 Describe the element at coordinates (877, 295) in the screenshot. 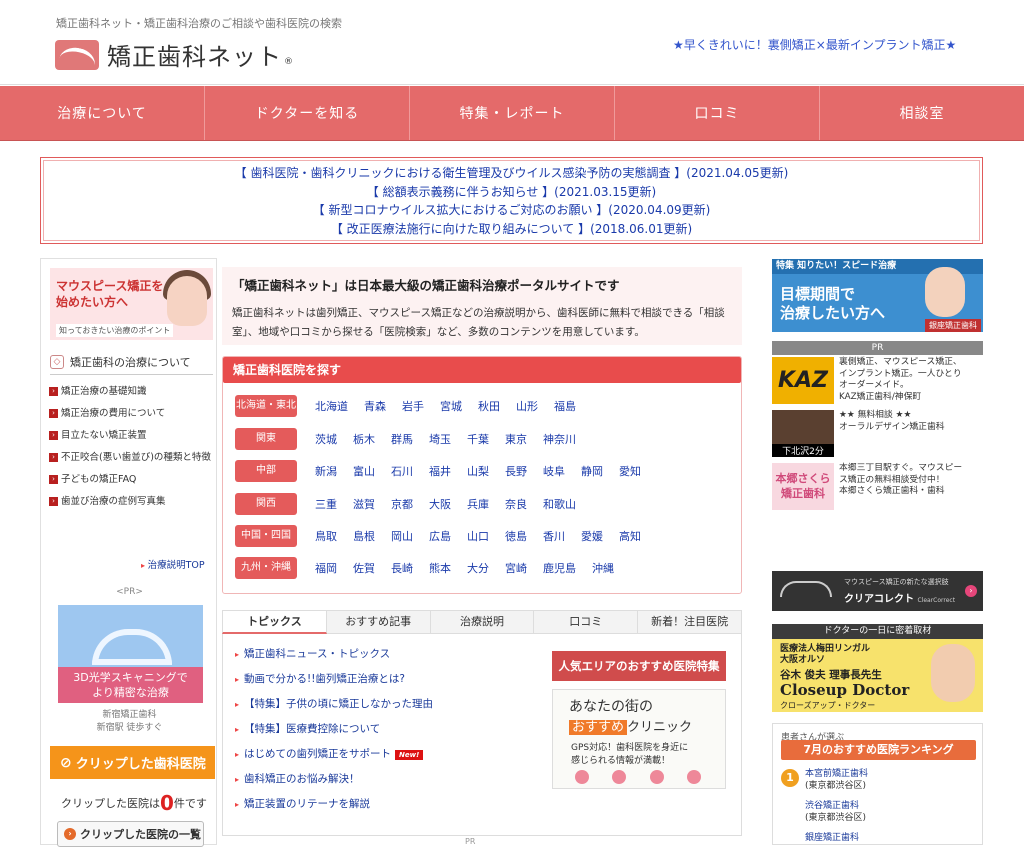

I see `speed-treatment-banner: 特集 知りたい！スピード治療 目標期間で 治療したい方へ 銀座矯正歯科` at that location.